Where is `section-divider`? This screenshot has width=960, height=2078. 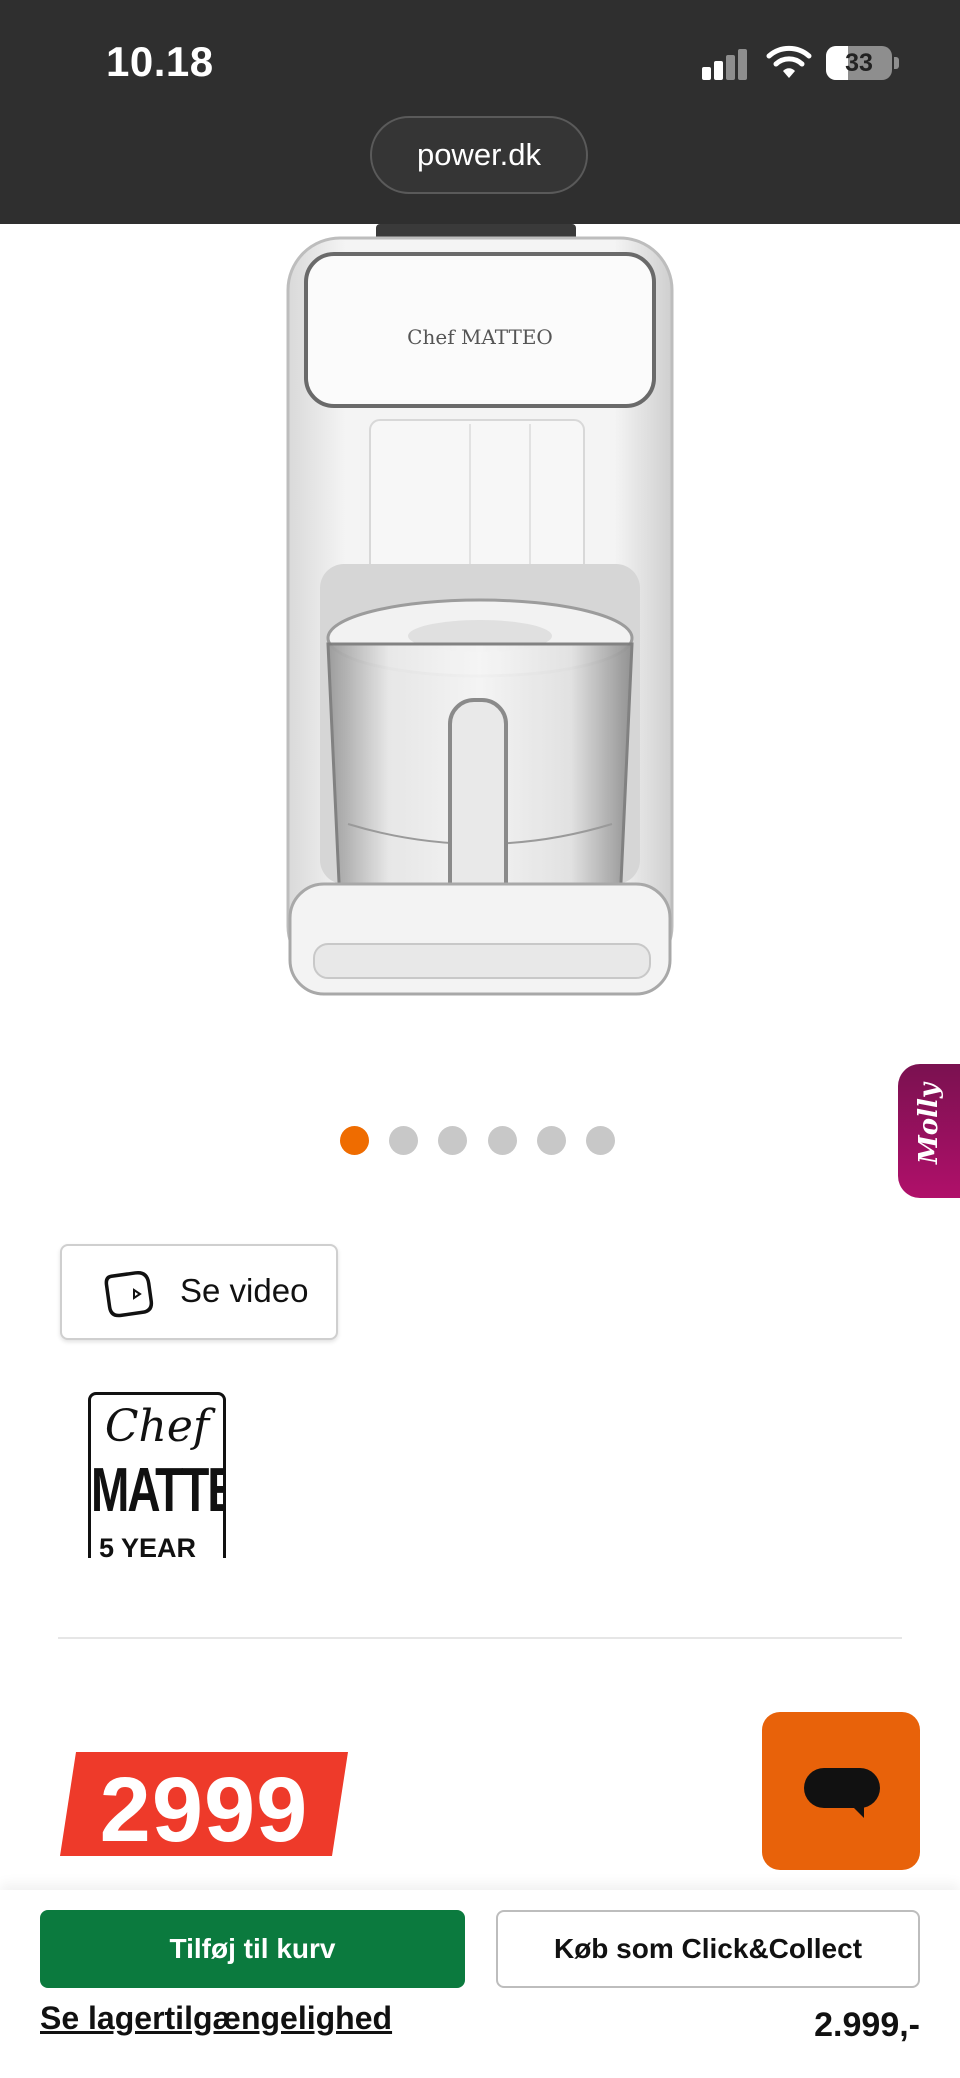 section-divider is located at coordinates (480, 1638).